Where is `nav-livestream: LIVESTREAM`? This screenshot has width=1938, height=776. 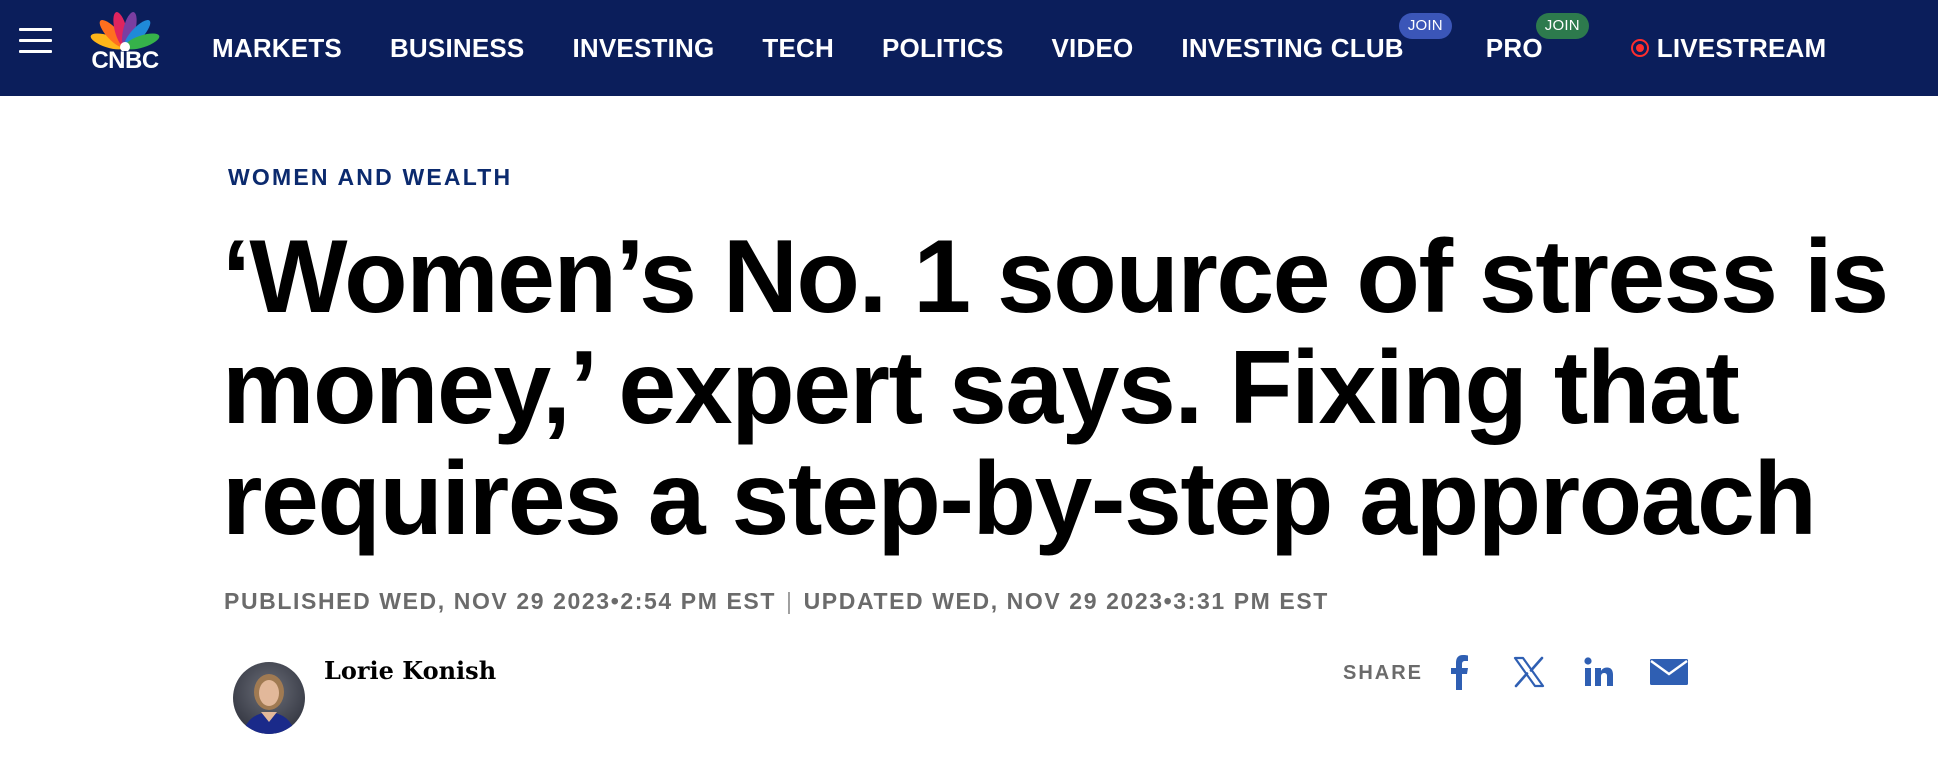 nav-livestream: LIVESTREAM is located at coordinates (1728, 48).